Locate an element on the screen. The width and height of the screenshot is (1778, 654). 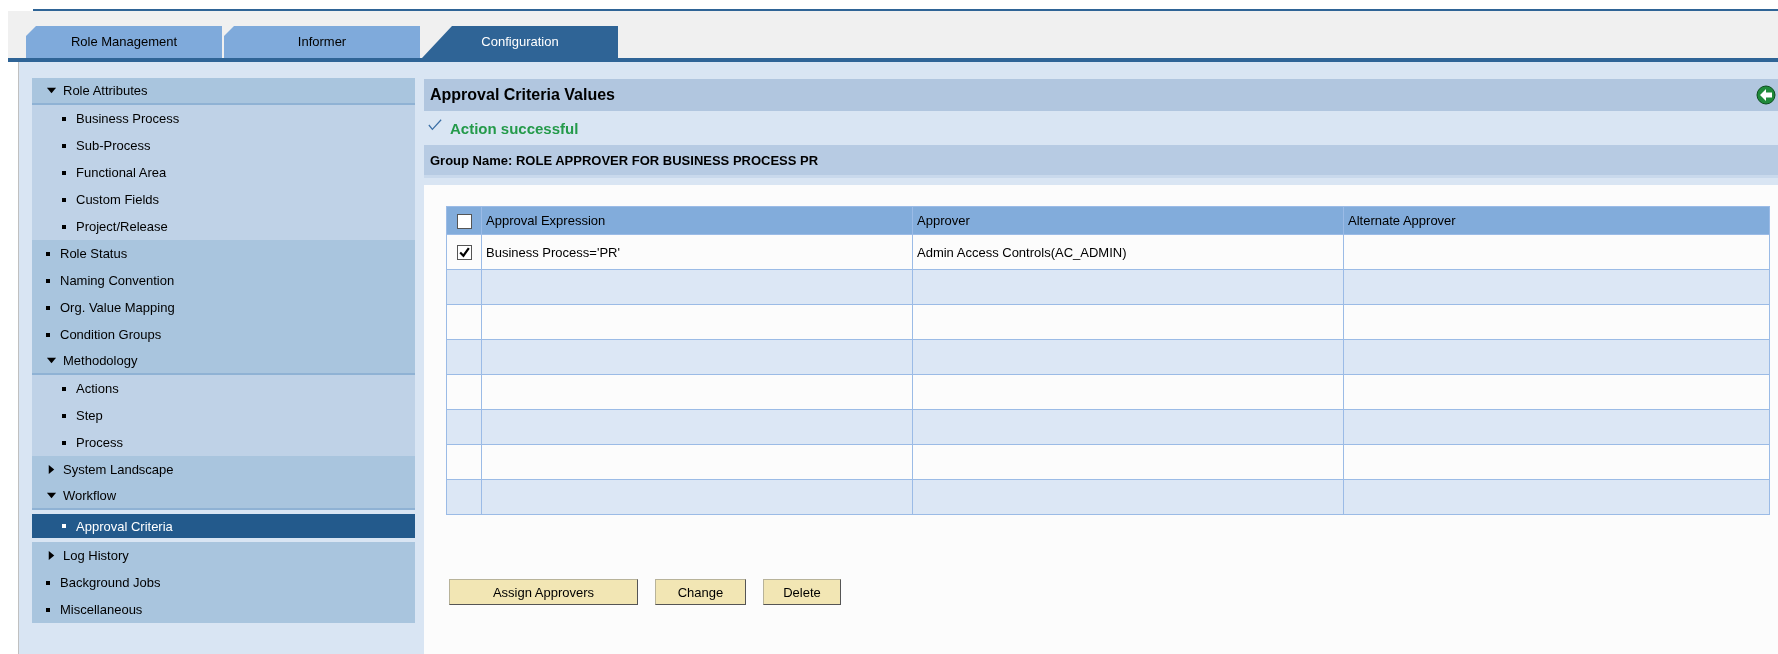
sidebar-item: Approval Criteria is located at coordinates (223, 526).